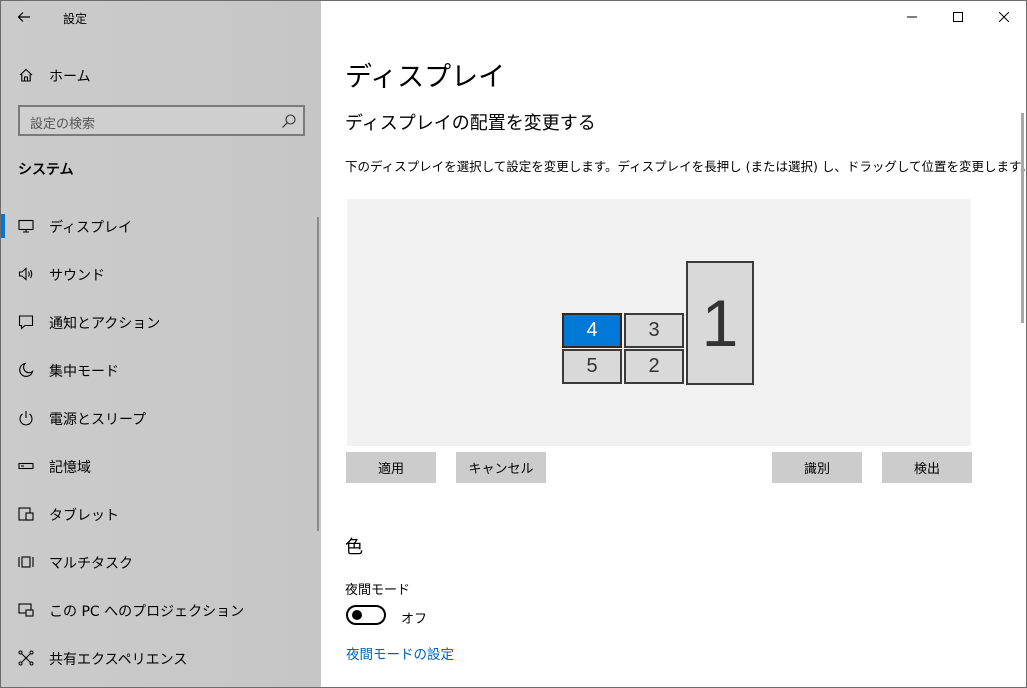  Describe the element at coordinates (161, 120) in the screenshot. I see `search-input: 設定の検索` at that location.